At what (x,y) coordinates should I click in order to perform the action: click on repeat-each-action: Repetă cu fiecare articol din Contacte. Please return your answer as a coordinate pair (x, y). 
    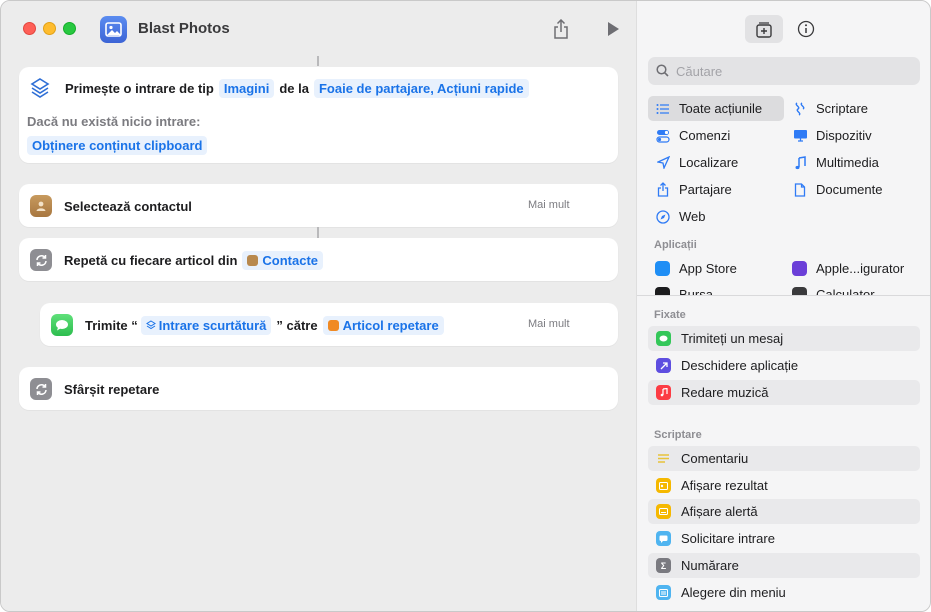
    Looking at the image, I should click on (318, 259).